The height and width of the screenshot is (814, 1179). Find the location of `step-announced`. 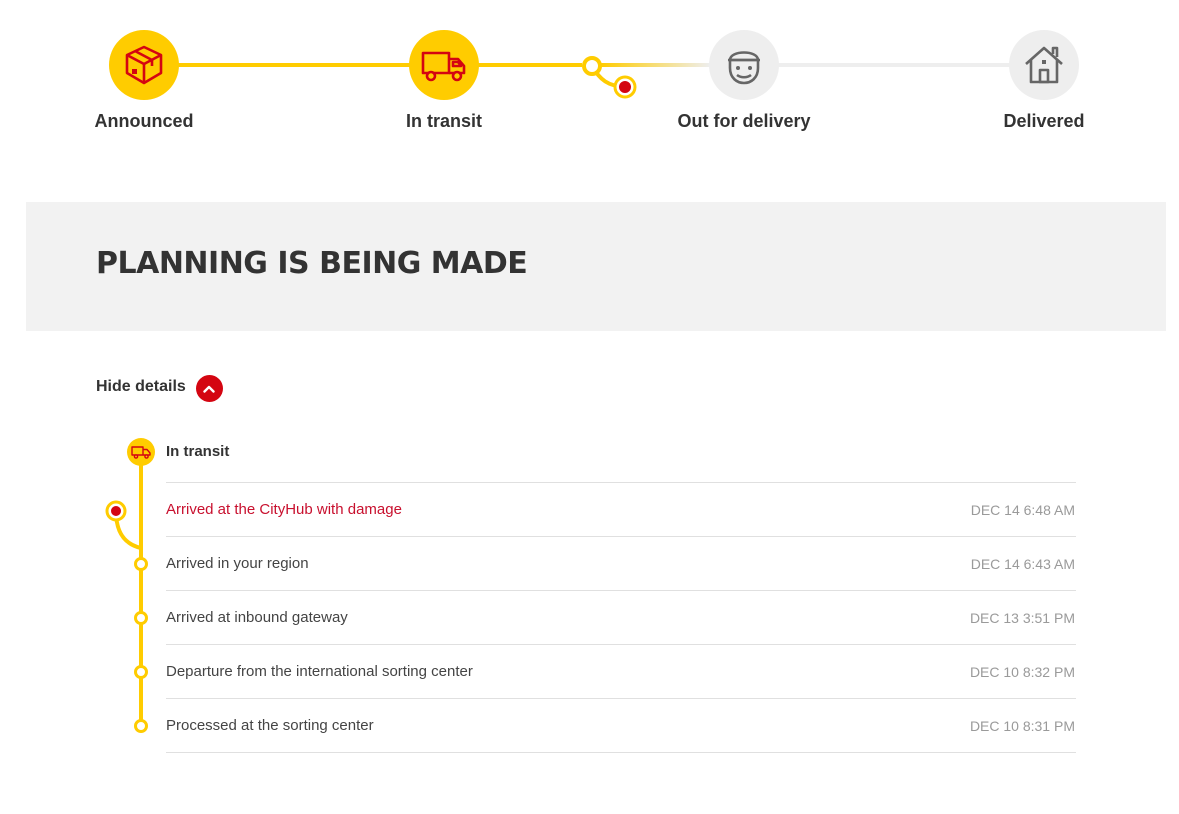

step-announced is located at coordinates (144, 65).